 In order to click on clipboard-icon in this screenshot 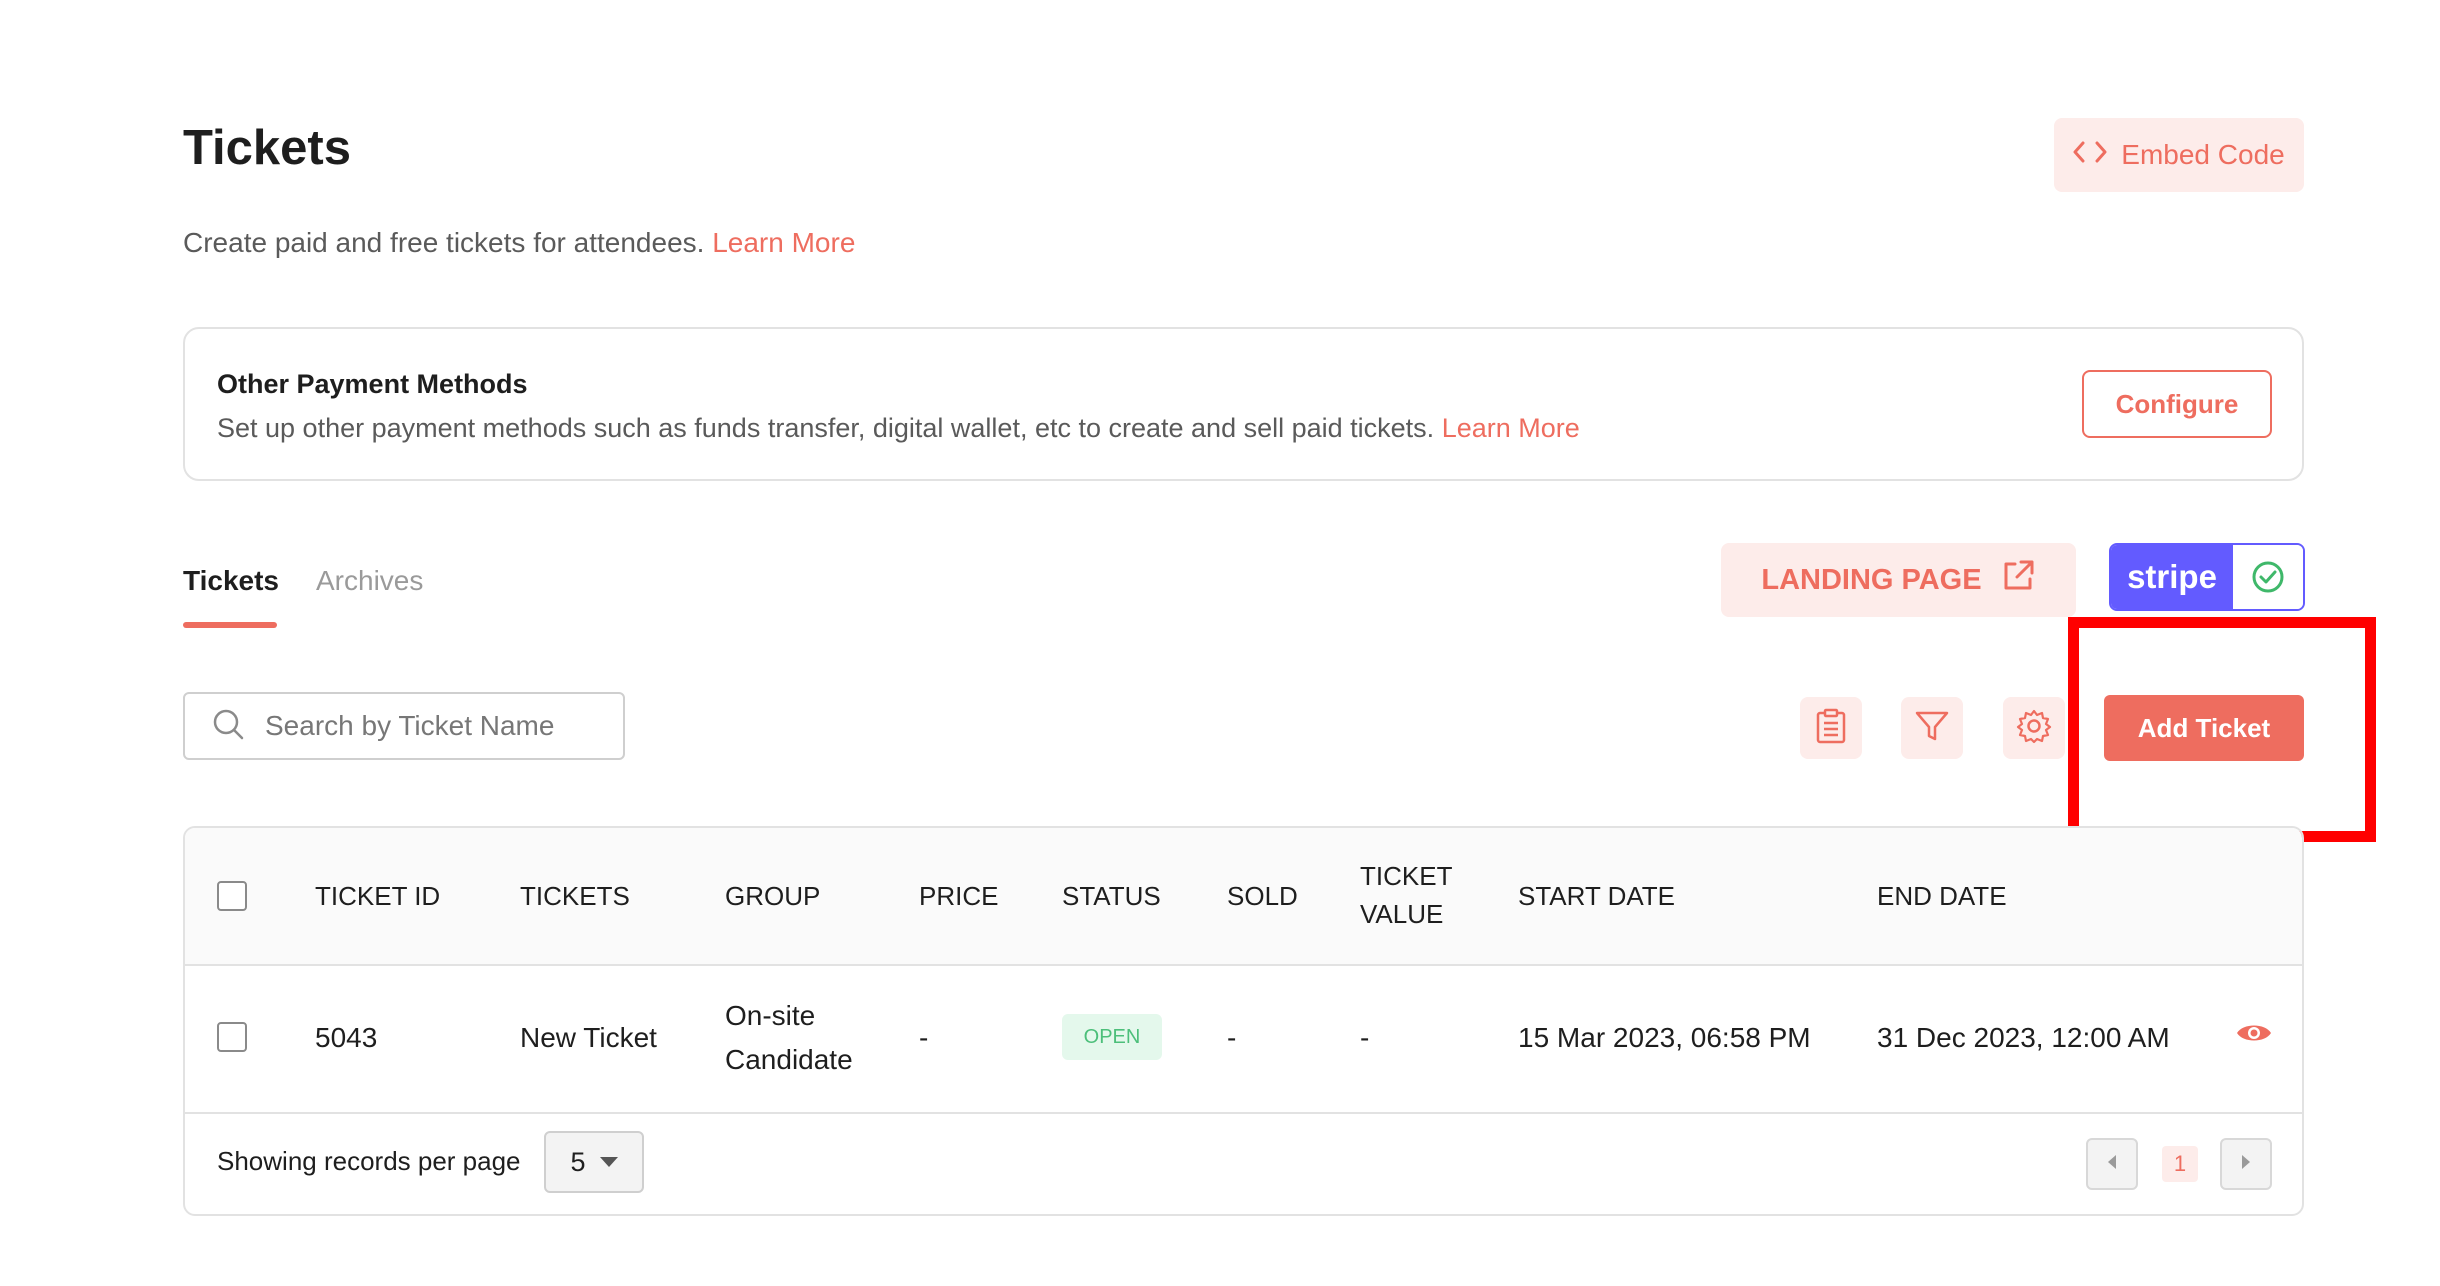, I will do `click(1831, 728)`.